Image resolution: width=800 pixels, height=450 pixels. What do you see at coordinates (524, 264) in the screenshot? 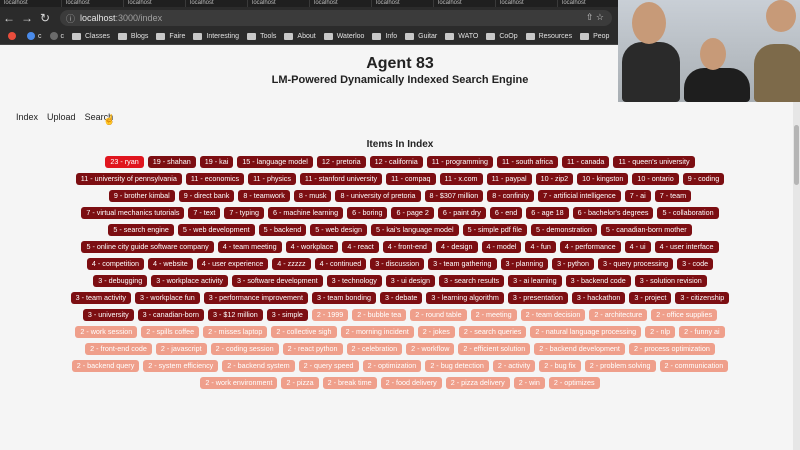
I see `index-tag: 3 - planning` at bounding box center [524, 264].